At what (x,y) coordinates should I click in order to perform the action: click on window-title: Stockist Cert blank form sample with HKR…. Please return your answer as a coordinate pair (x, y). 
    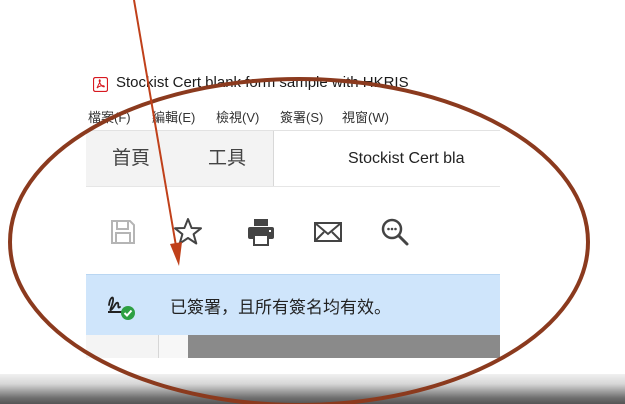
    Looking at the image, I should click on (262, 82).